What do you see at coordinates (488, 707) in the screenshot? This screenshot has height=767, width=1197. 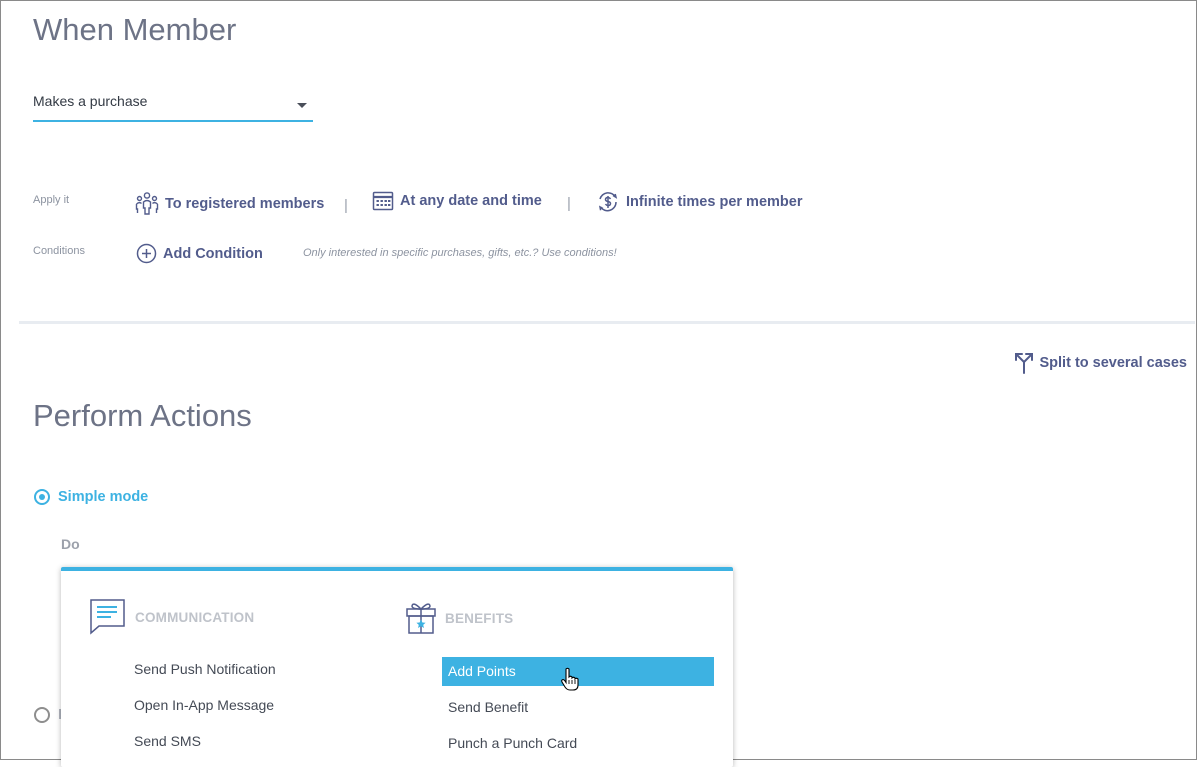 I see `menu-item-send-benefit: Send Benefit` at bounding box center [488, 707].